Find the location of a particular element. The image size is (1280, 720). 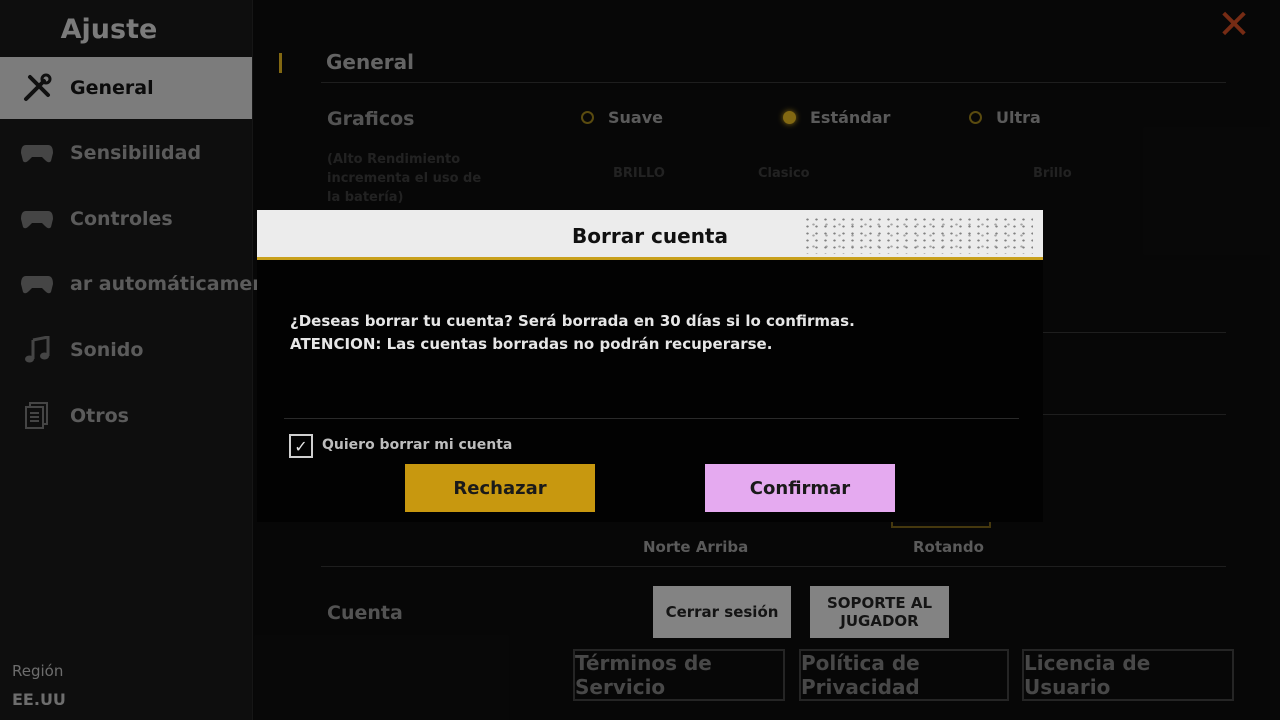

sidebar-item-label: Otros is located at coordinates (99, 416).